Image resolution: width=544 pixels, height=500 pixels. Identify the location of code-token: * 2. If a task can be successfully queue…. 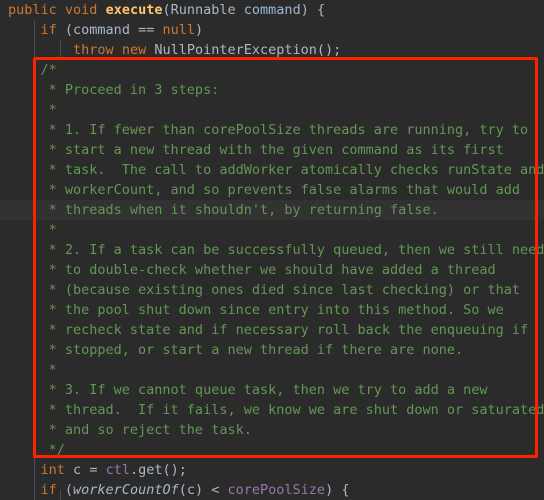
(276, 250).